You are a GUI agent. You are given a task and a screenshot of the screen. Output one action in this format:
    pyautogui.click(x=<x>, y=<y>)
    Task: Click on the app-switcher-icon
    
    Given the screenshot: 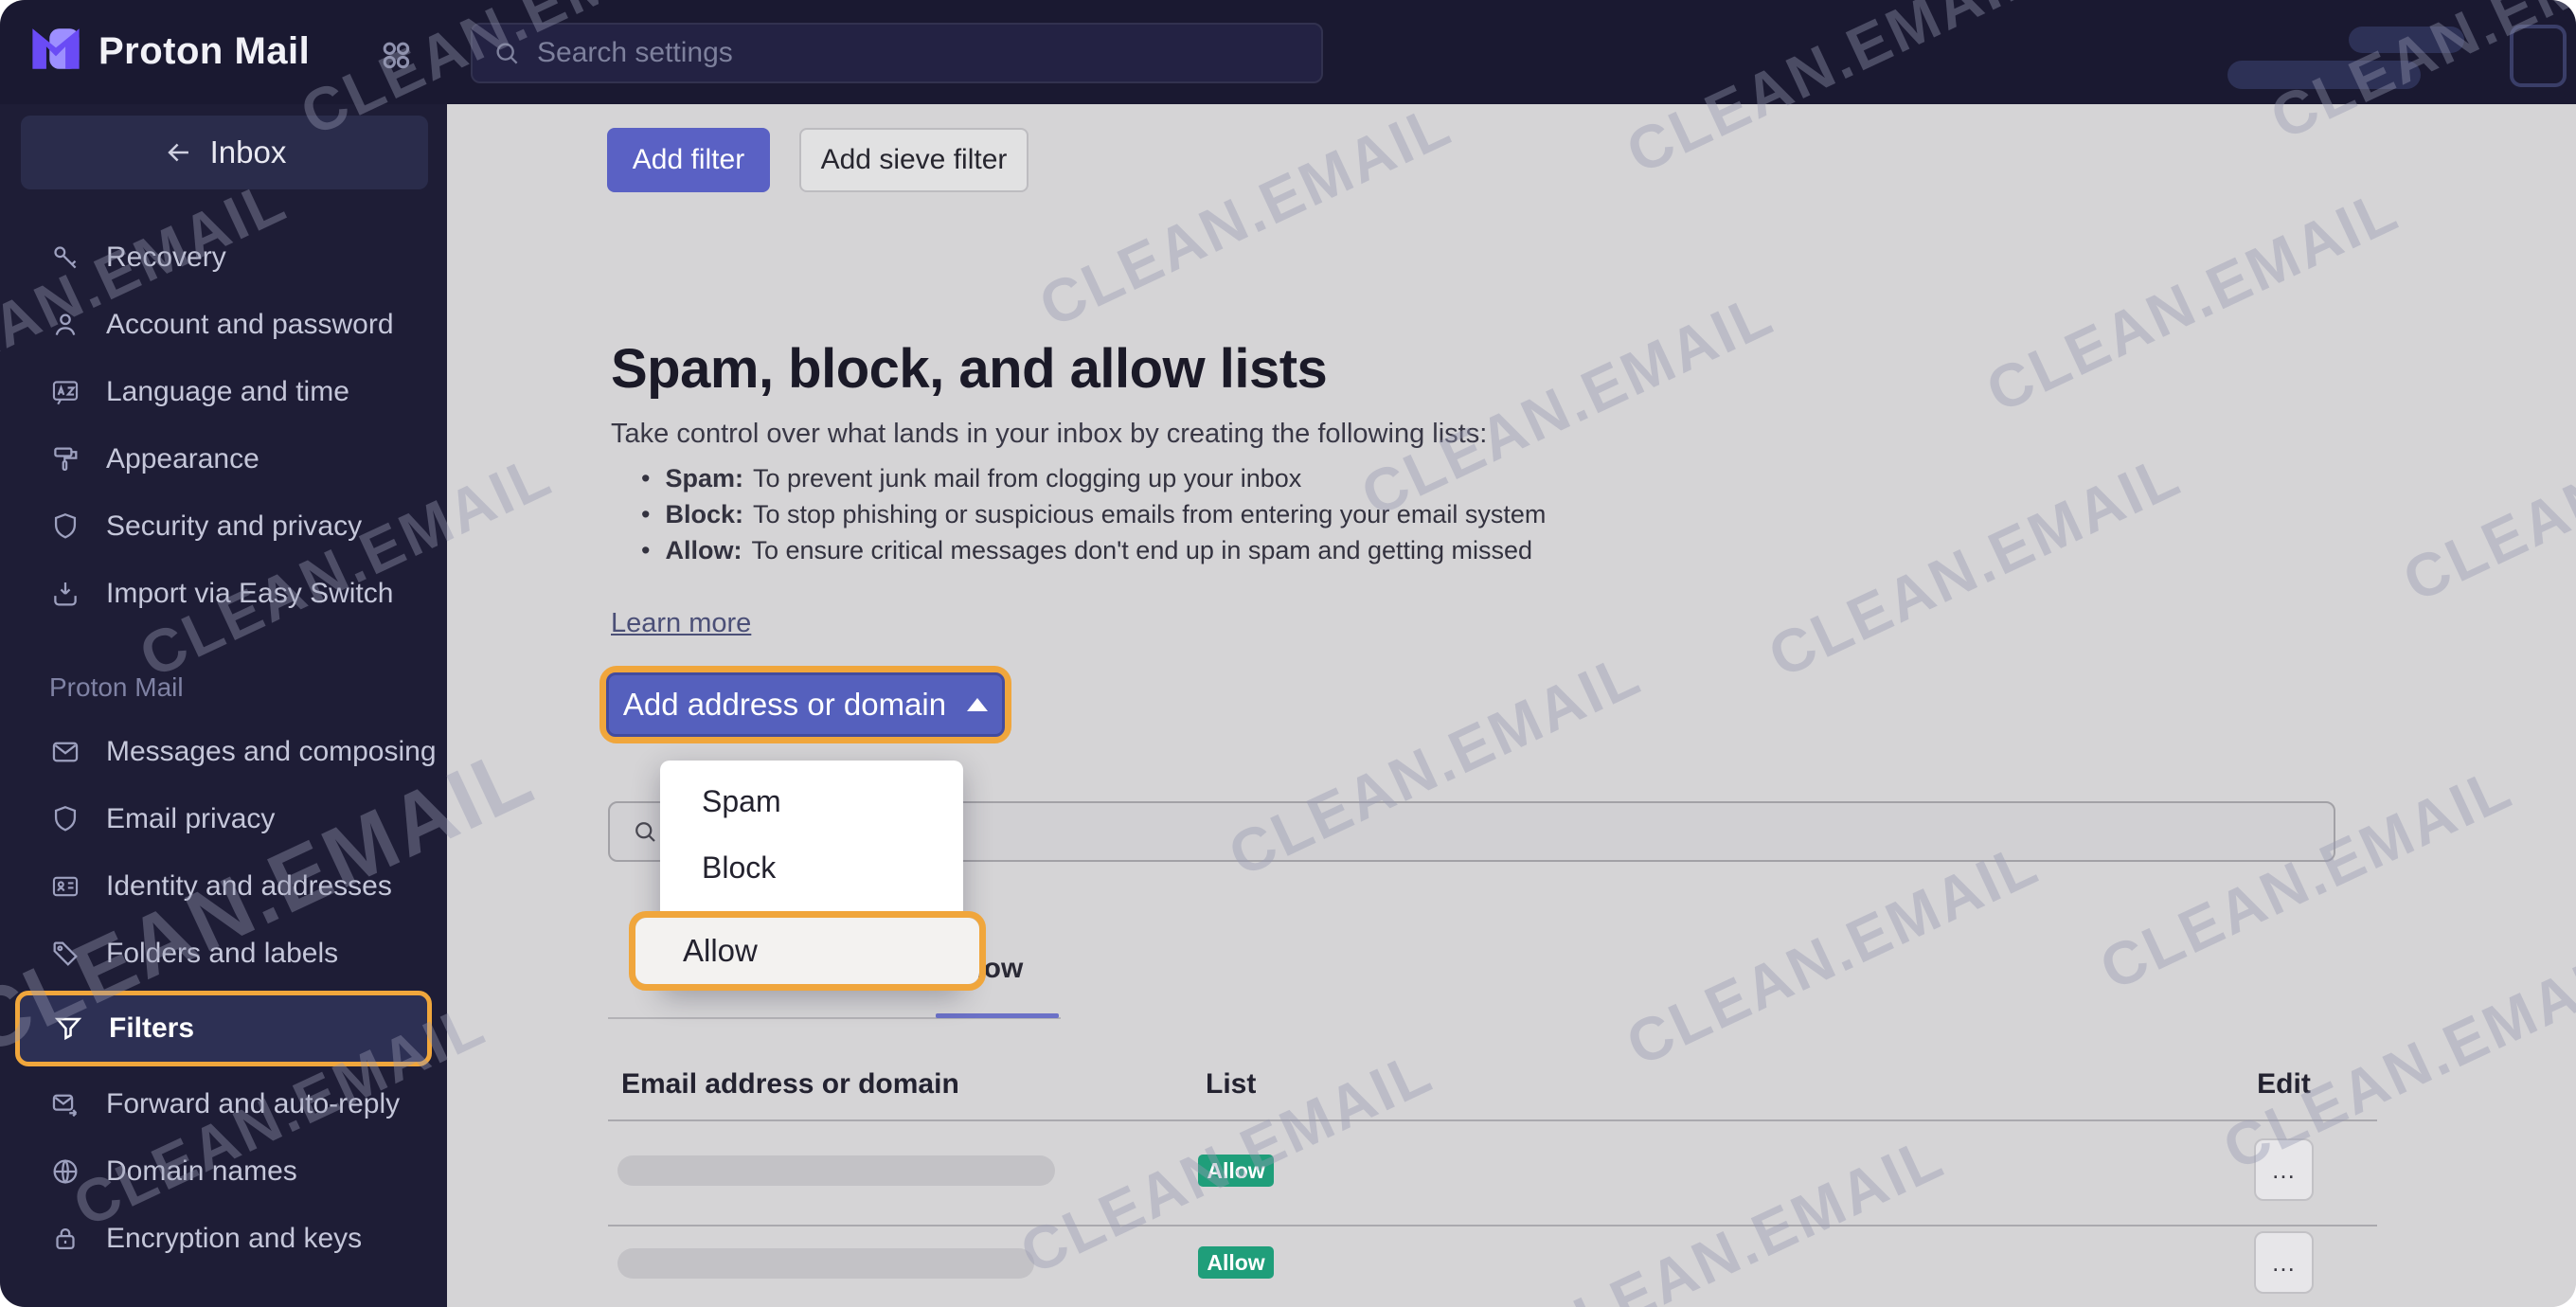 What is the action you would take?
    pyautogui.click(x=395, y=55)
    